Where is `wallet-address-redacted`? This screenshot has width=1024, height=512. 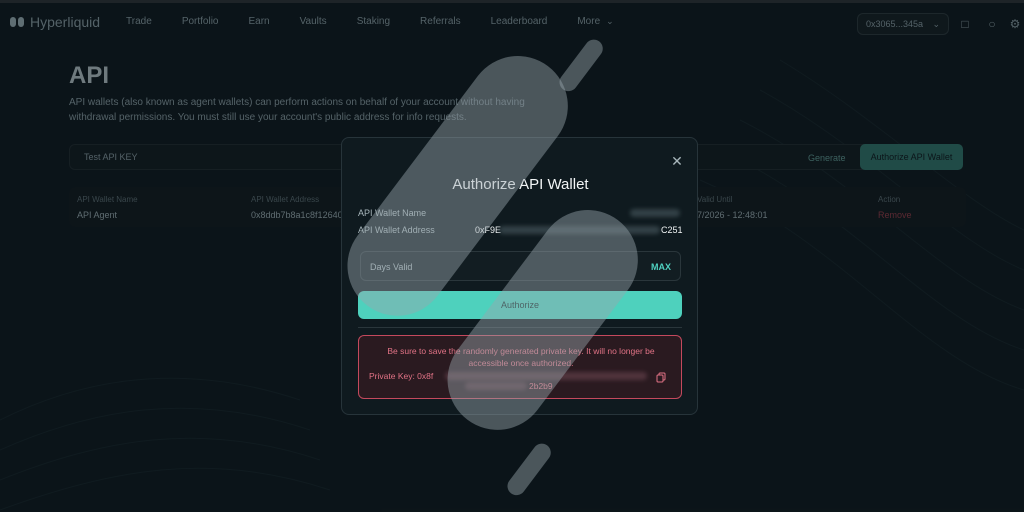 wallet-address-redacted is located at coordinates (579, 230).